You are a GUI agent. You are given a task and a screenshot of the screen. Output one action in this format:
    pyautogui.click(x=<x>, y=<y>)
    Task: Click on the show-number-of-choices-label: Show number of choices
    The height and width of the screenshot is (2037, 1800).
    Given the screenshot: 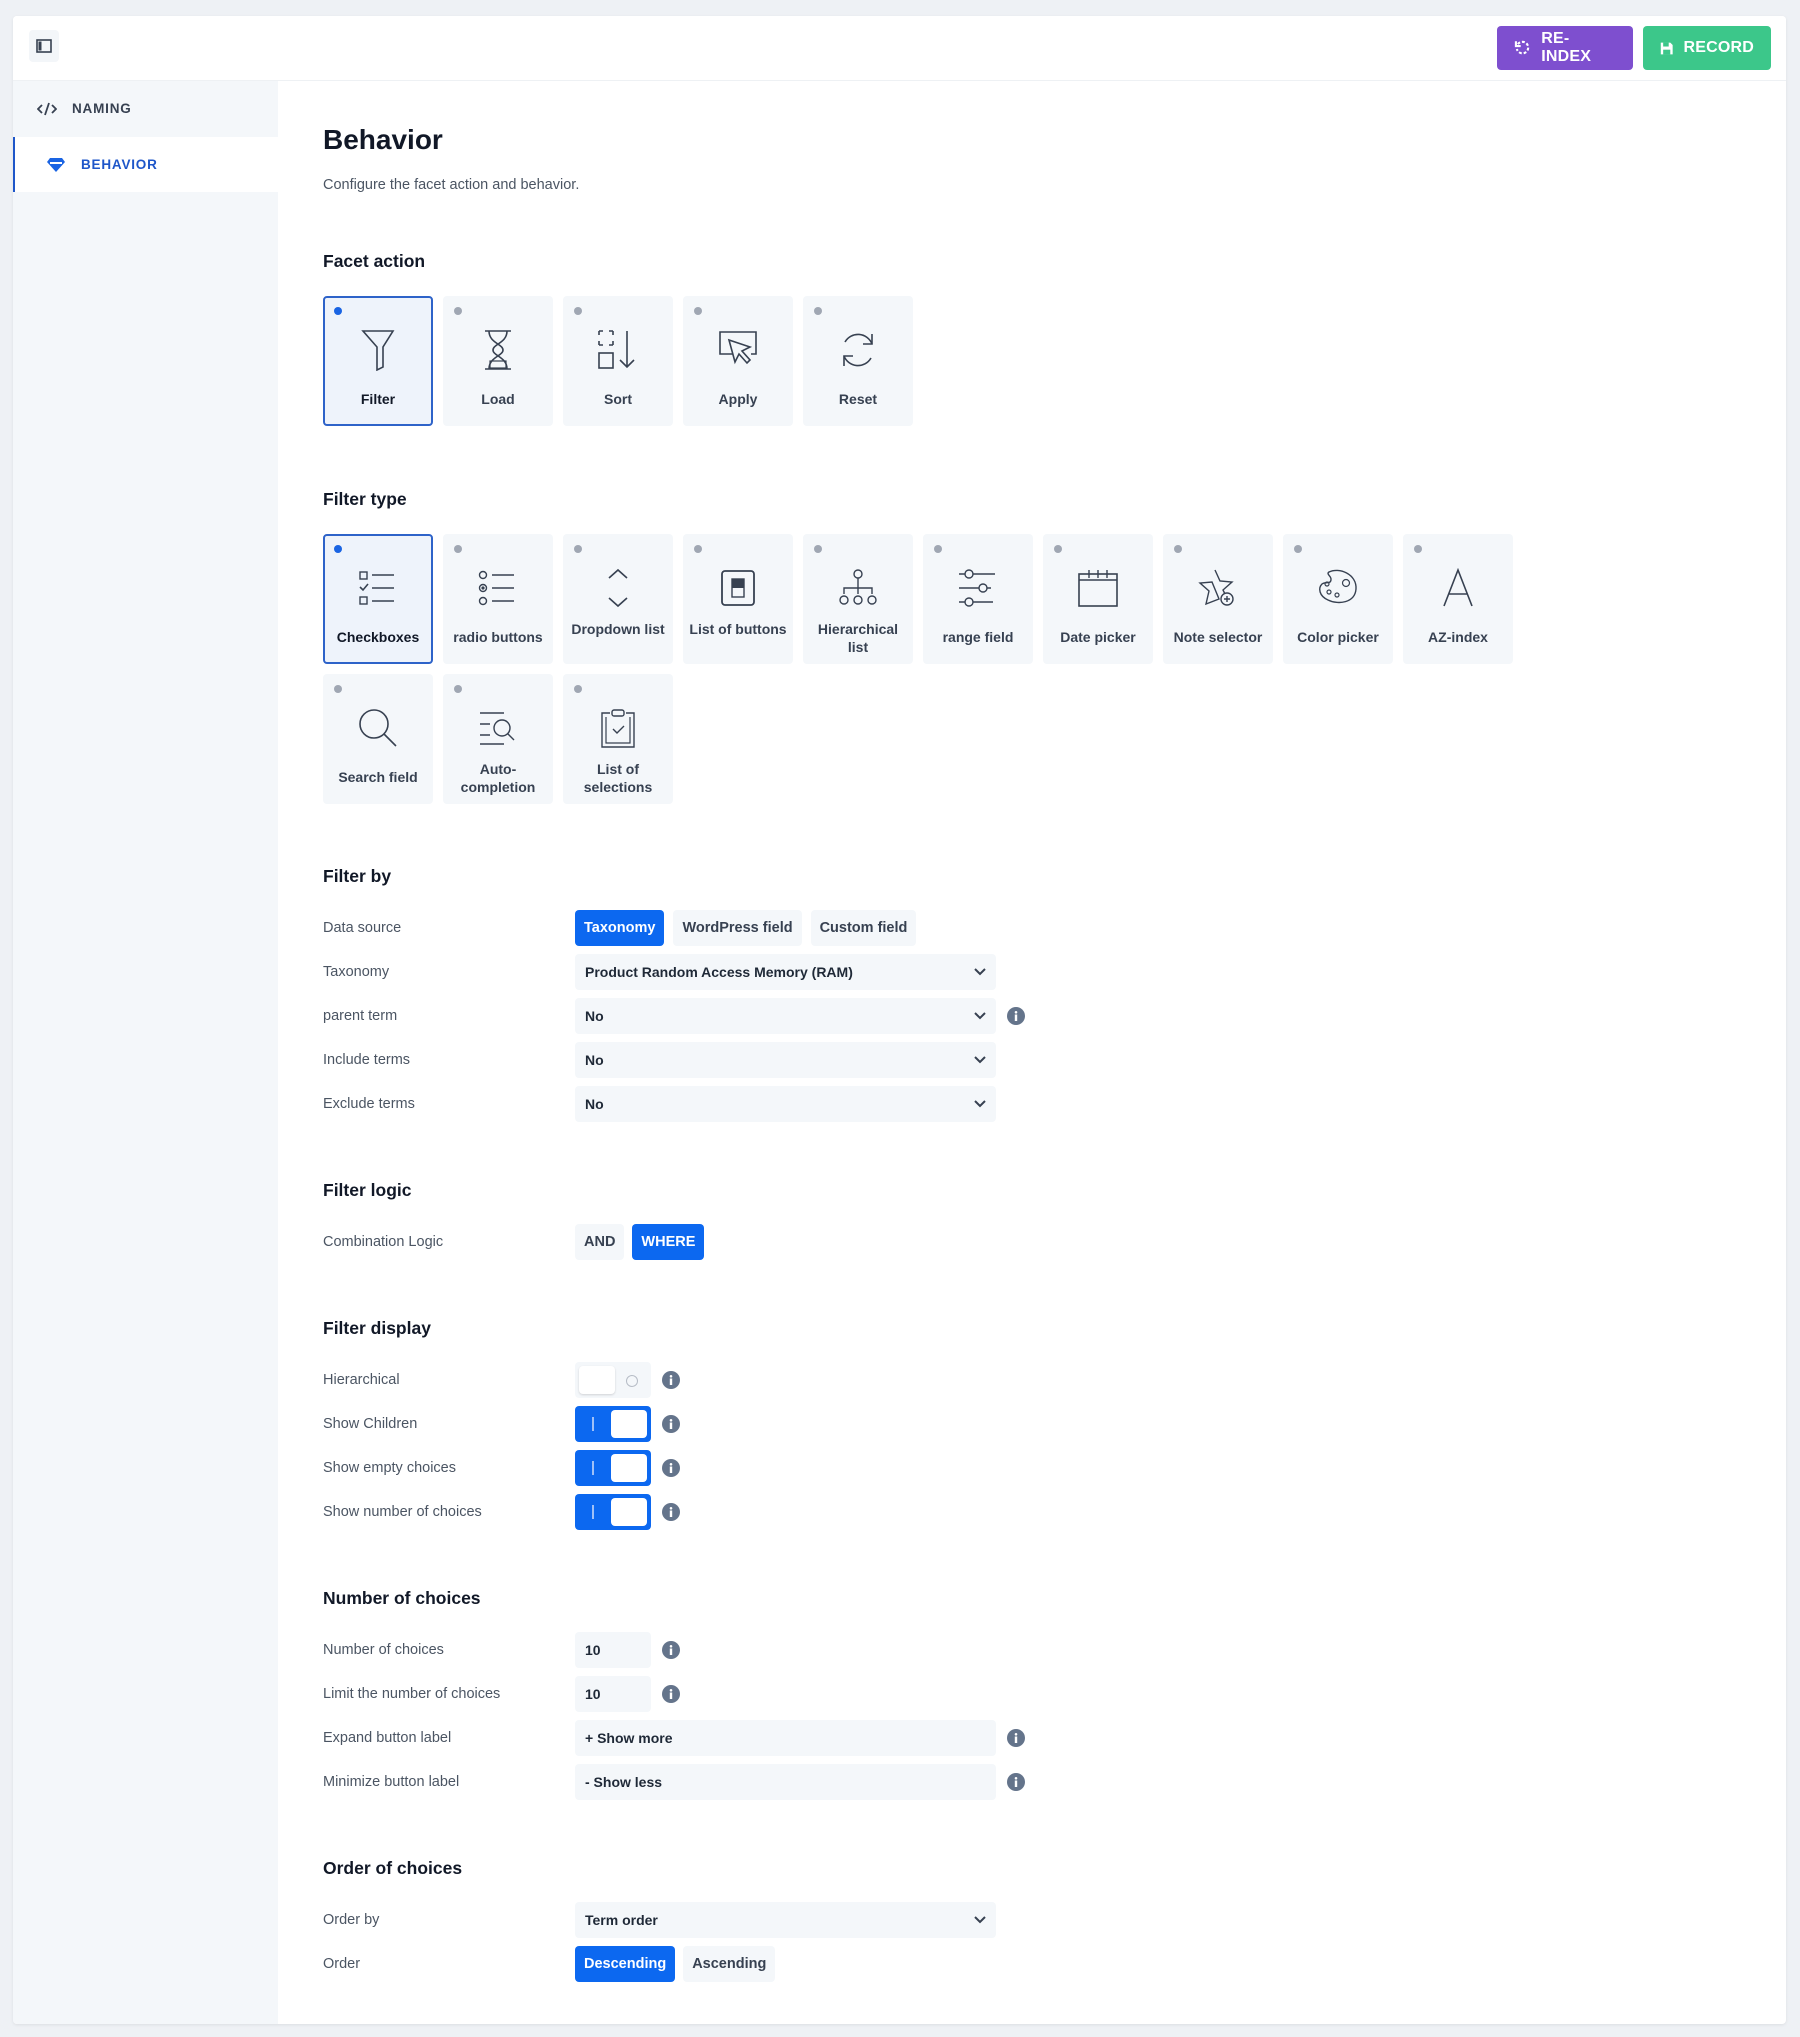 What is the action you would take?
    pyautogui.click(x=402, y=1512)
    